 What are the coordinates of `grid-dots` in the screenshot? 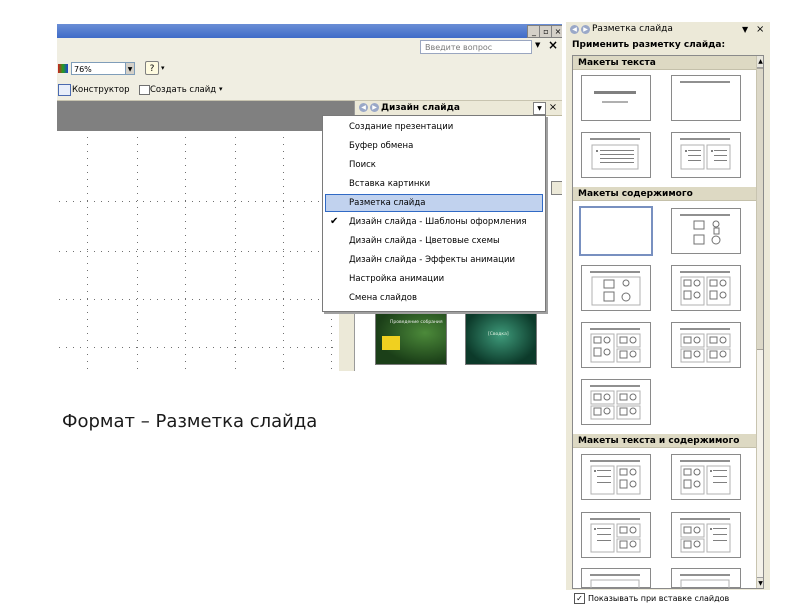 It's located at (196, 253).